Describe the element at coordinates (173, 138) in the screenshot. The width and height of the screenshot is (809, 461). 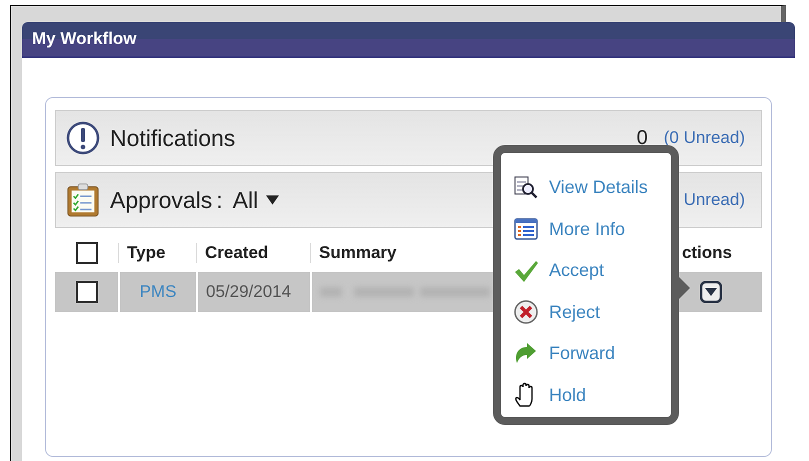
I see `section-title: Notifications` at that location.